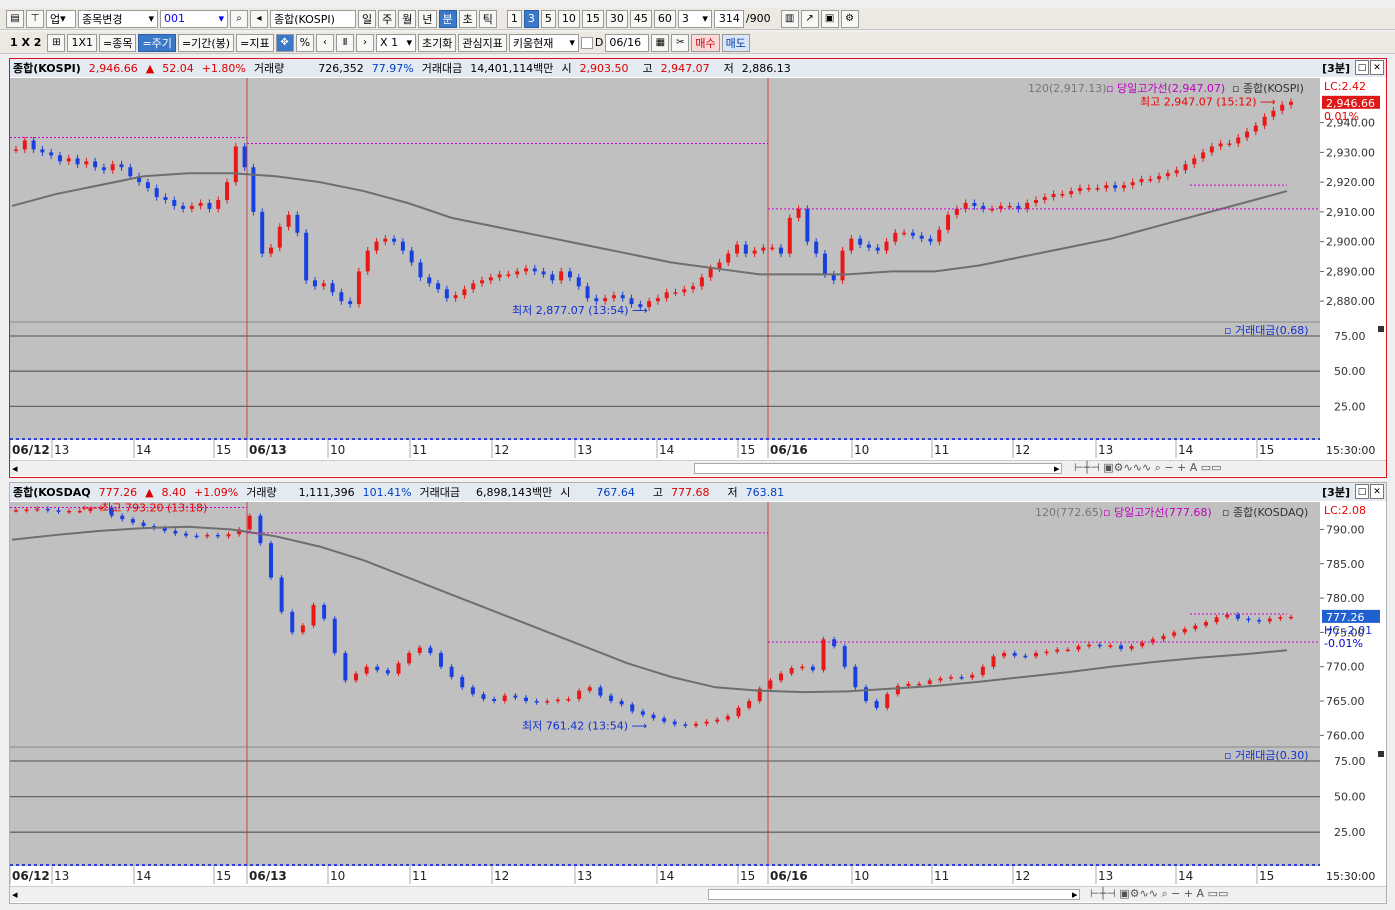  Describe the element at coordinates (585, 726) in the screenshot. I see `min-annotation: 최저 761.42 (13:54) ⟶` at that location.